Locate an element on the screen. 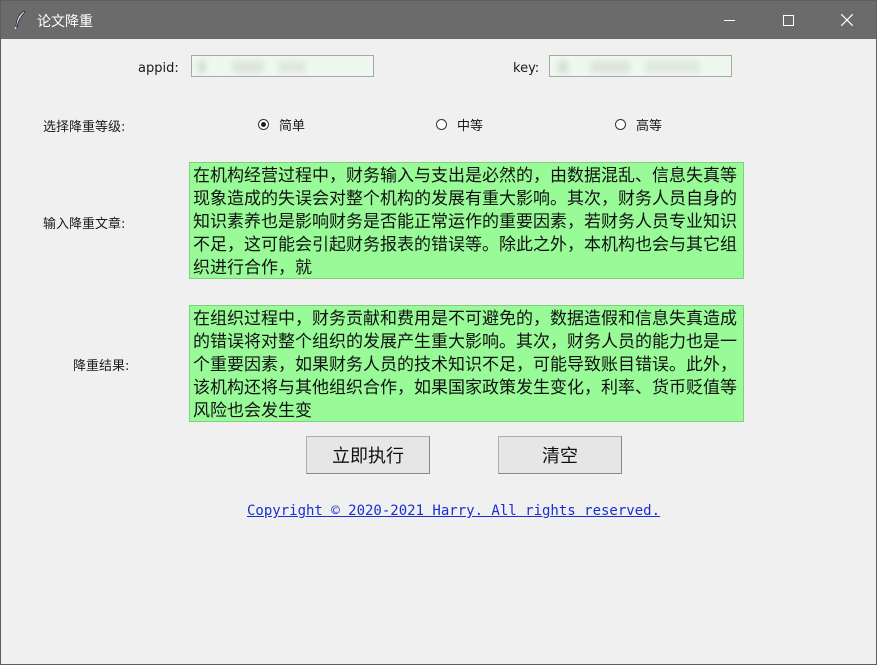 The height and width of the screenshot is (665, 877). window-title: 论文降重 is located at coordinates (65, 22).